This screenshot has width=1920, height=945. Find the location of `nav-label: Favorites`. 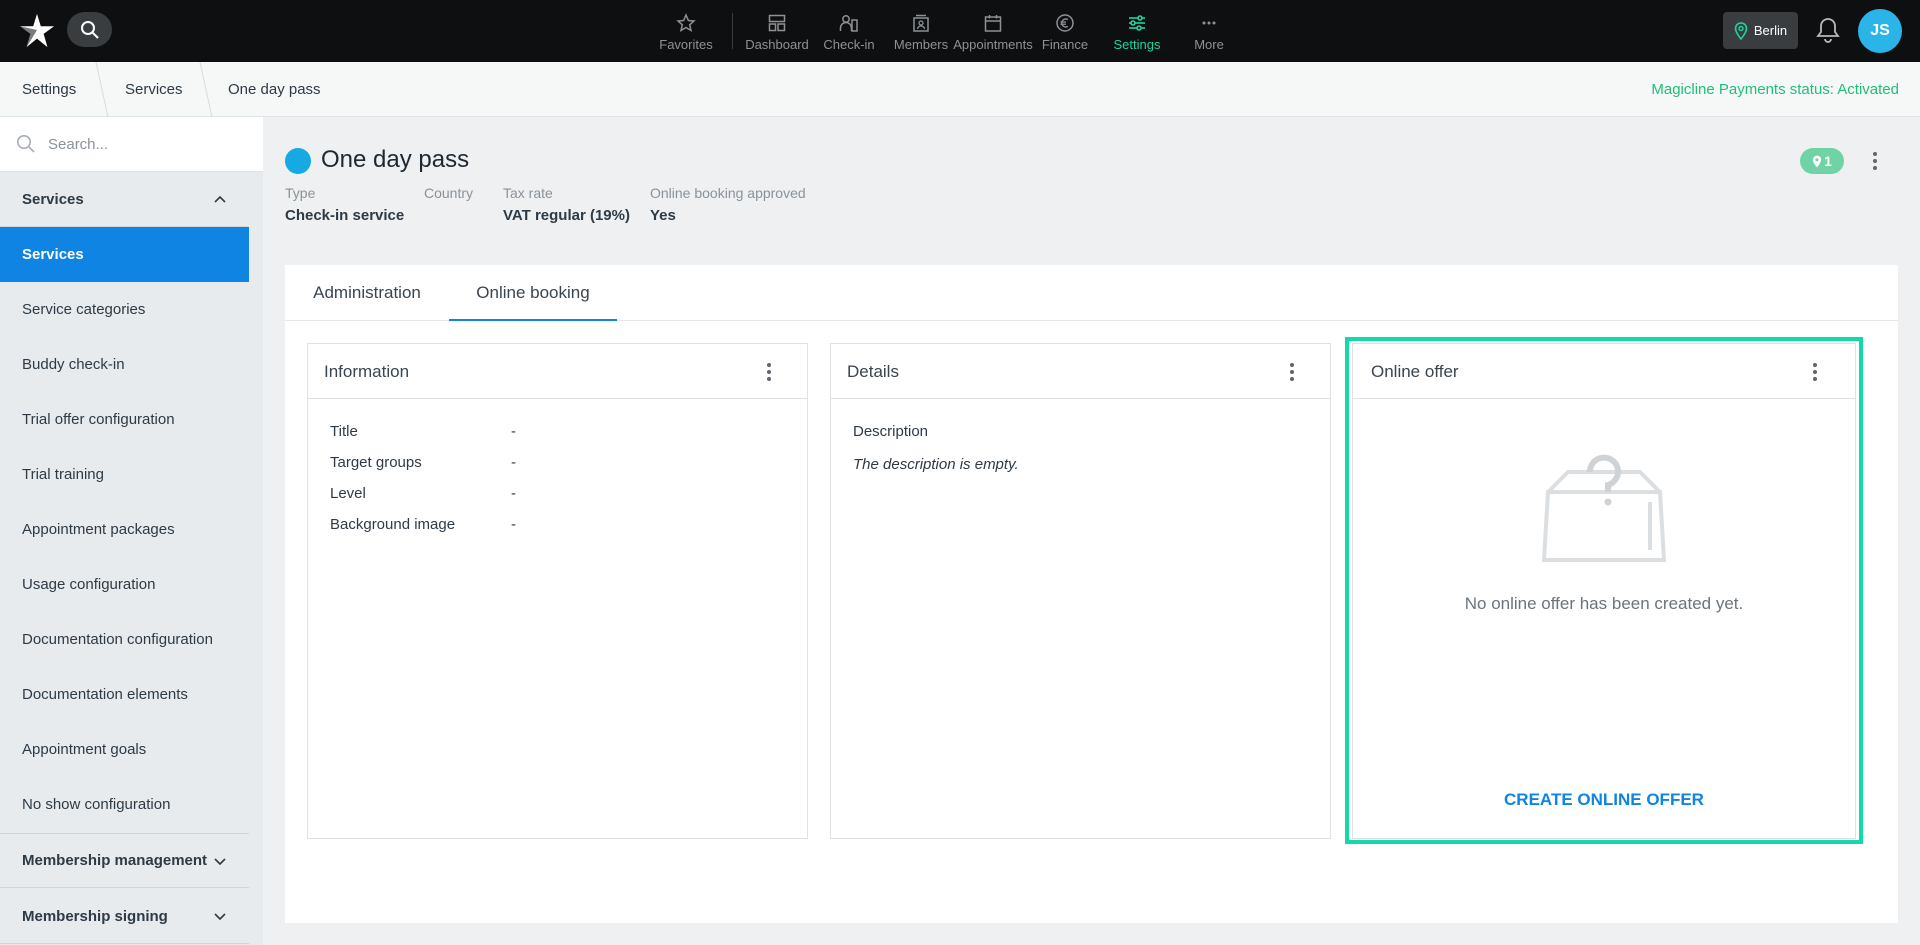

nav-label: Favorites is located at coordinates (686, 44).